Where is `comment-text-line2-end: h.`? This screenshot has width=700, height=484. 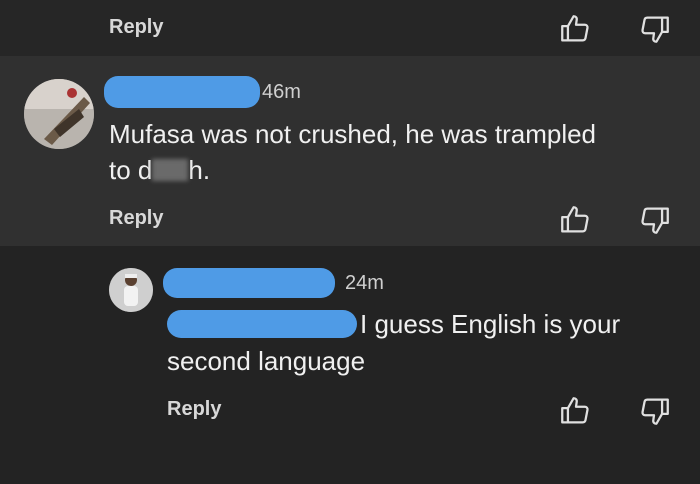
comment-text-line2-end: h. is located at coordinates (199, 170).